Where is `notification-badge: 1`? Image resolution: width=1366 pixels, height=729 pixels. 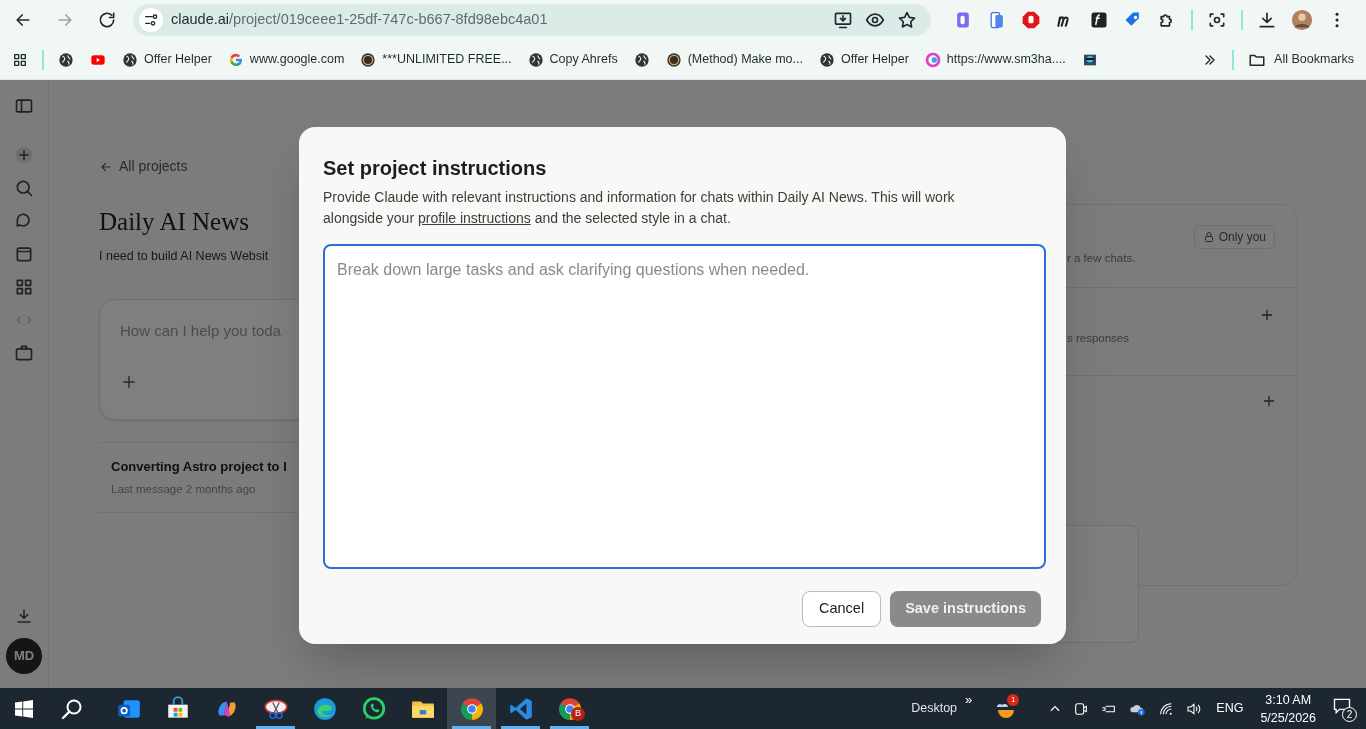 notification-badge: 1 is located at coordinates (1013, 699).